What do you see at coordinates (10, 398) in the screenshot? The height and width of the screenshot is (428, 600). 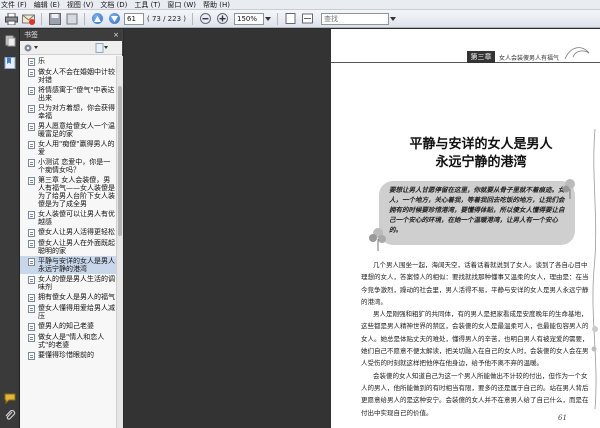 I see `comments-icon` at bounding box center [10, 398].